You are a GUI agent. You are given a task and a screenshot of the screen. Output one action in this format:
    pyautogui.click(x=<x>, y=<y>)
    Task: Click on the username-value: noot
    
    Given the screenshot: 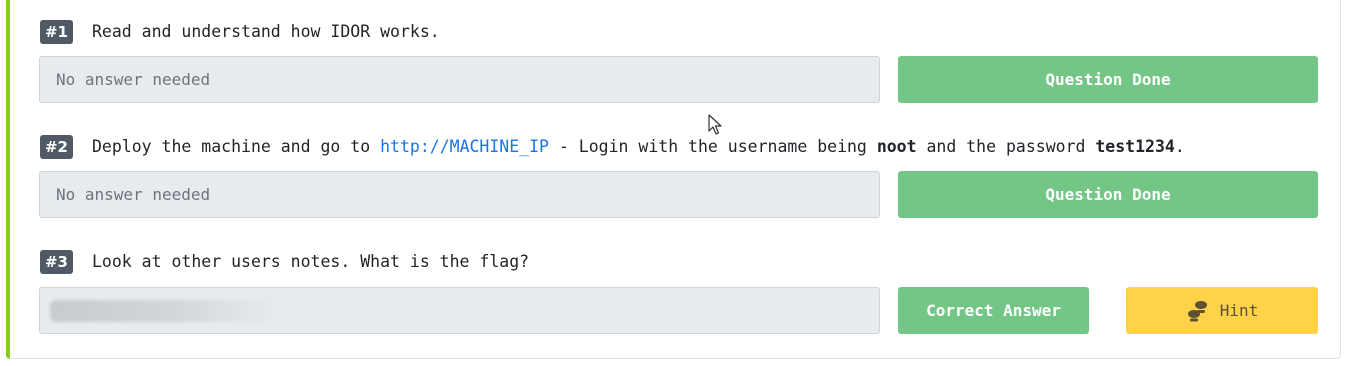 What is the action you would take?
    pyautogui.click(x=896, y=146)
    